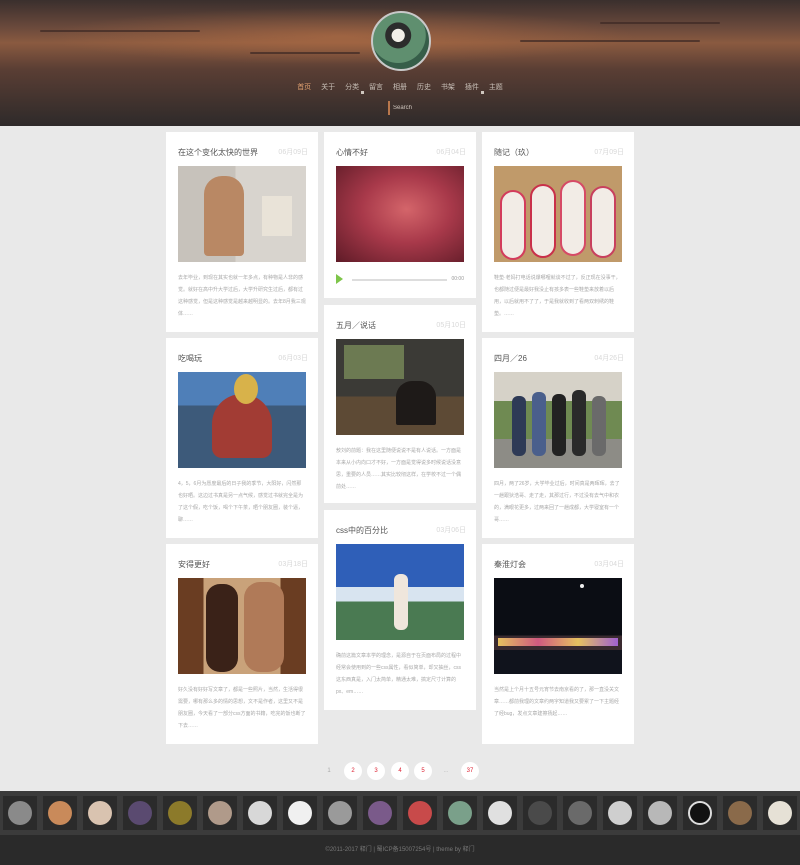  I want to click on main-nav: 首页 关于 分类 留言 相册 历史 书架 插件 主题, so click(400, 88).